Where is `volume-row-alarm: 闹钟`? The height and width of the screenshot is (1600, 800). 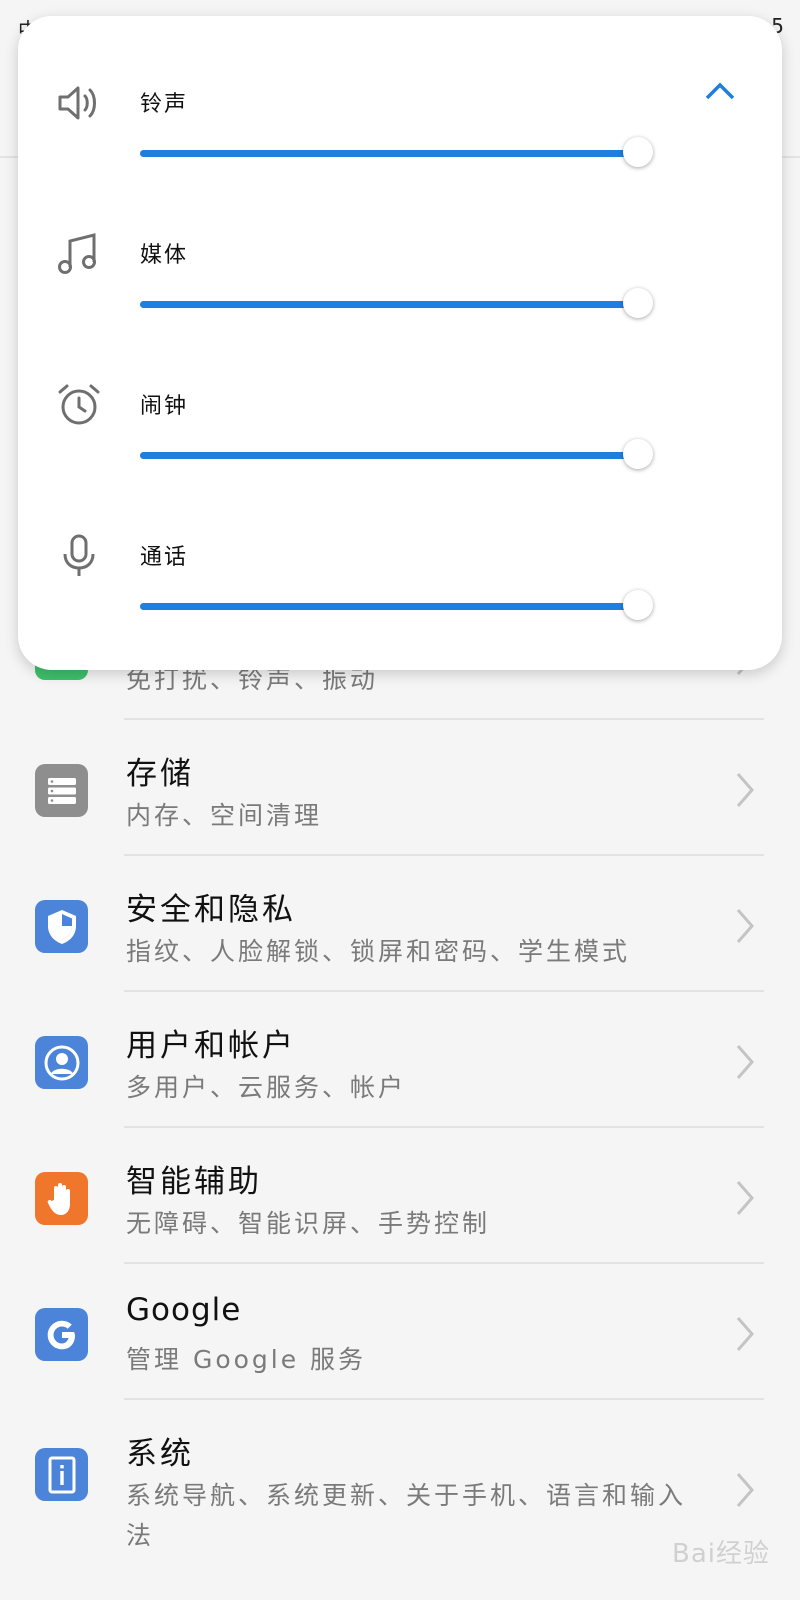
volume-row-alarm: 闹钟 is located at coordinates (400, 409).